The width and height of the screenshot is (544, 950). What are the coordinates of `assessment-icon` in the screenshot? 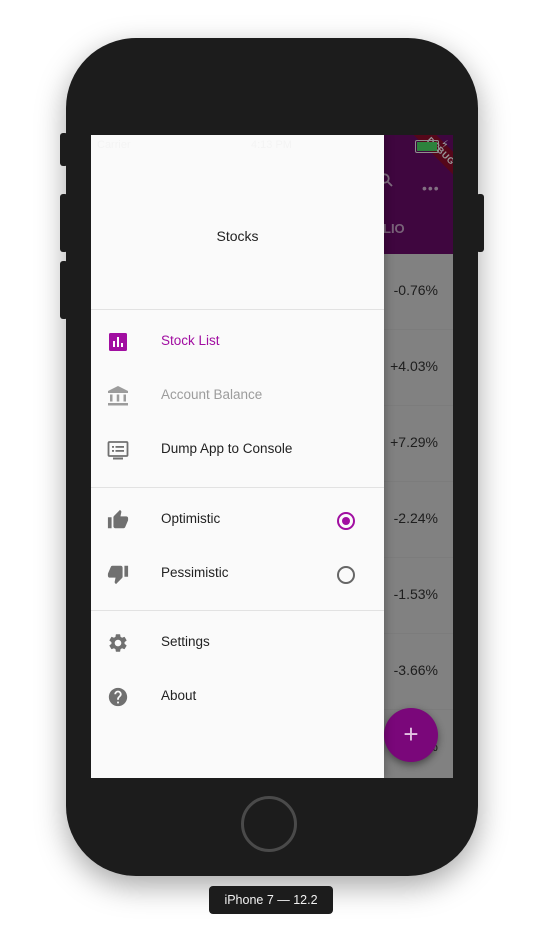 It's located at (118, 342).